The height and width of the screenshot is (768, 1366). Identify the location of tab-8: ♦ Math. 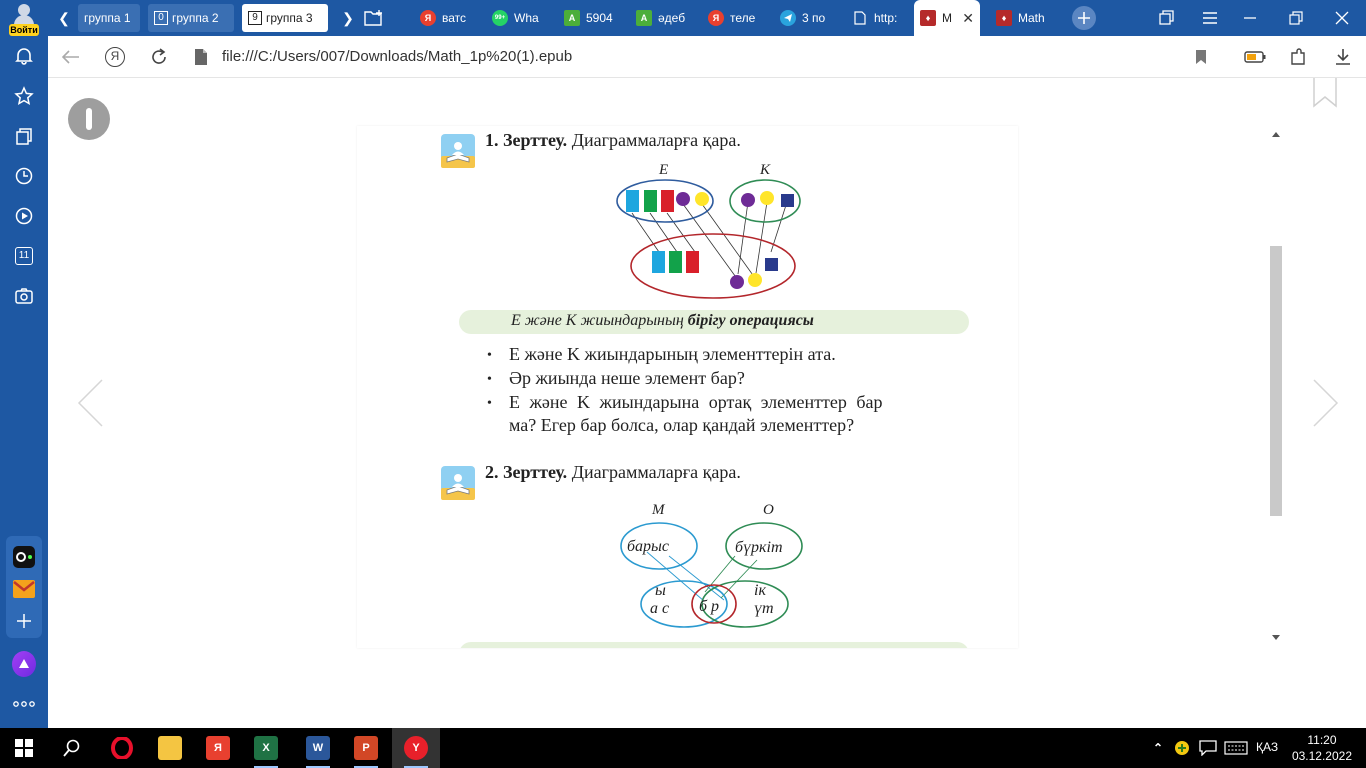
(1028, 18).